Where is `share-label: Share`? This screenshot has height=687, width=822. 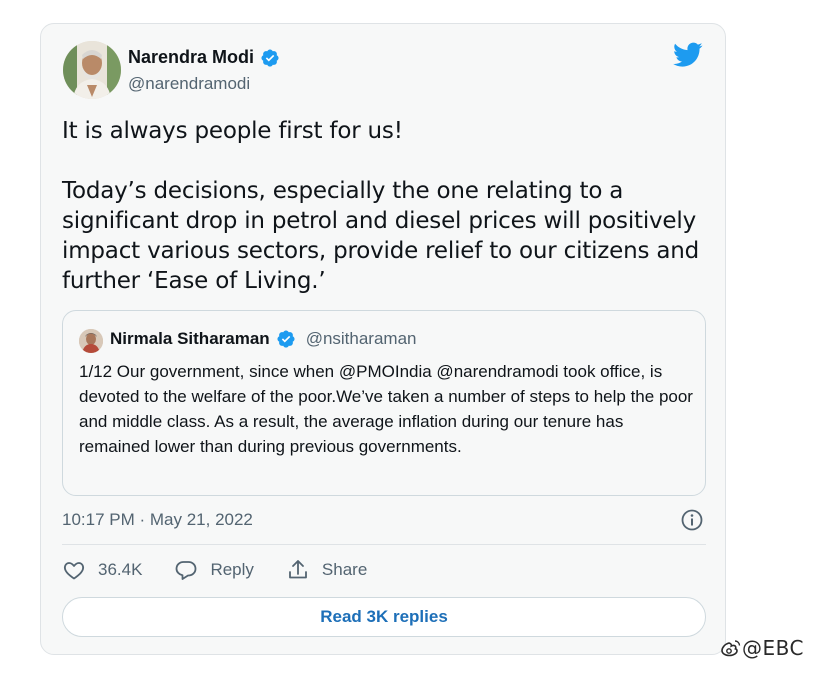 share-label: Share is located at coordinates (344, 569).